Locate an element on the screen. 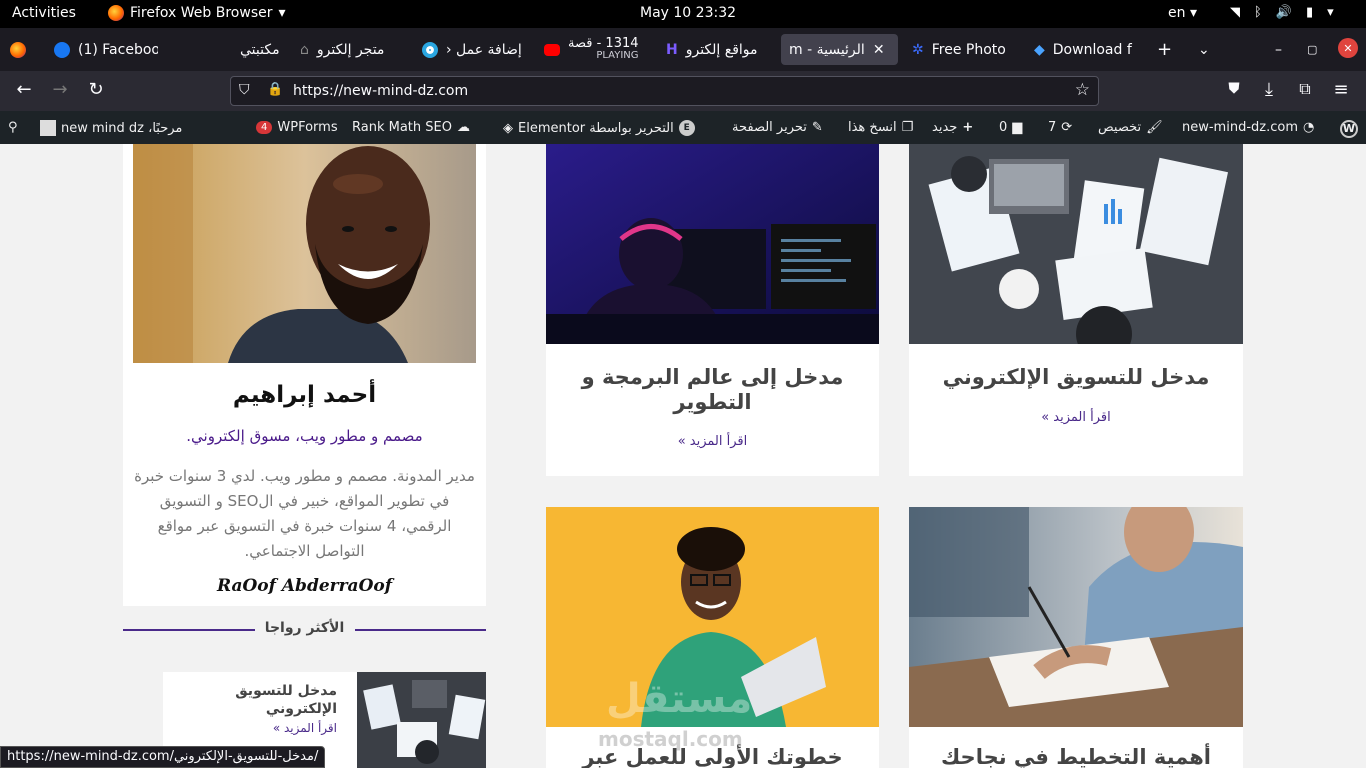 The height and width of the screenshot is (768, 1366). account-menu: مرحبًا، new mind dz is located at coordinates (111, 128).